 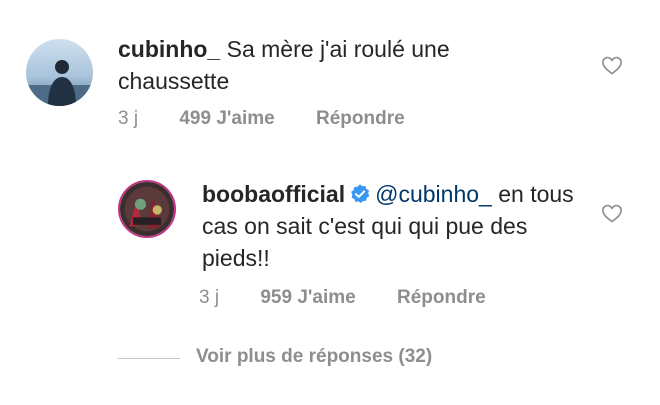 I want to click on likes-count: 499 J'aime, so click(x=226, y=119).